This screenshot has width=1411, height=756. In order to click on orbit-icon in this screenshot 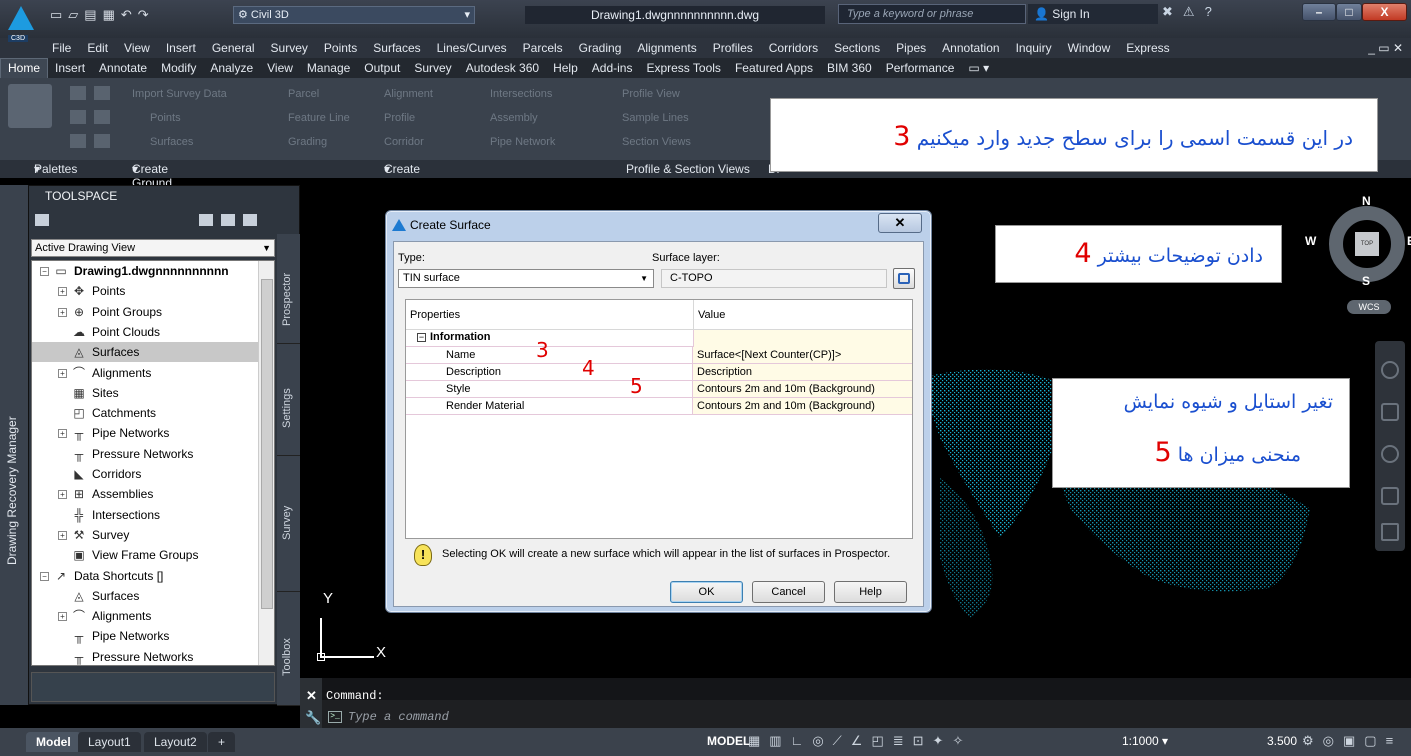, I will do `click(1390, 496)`.